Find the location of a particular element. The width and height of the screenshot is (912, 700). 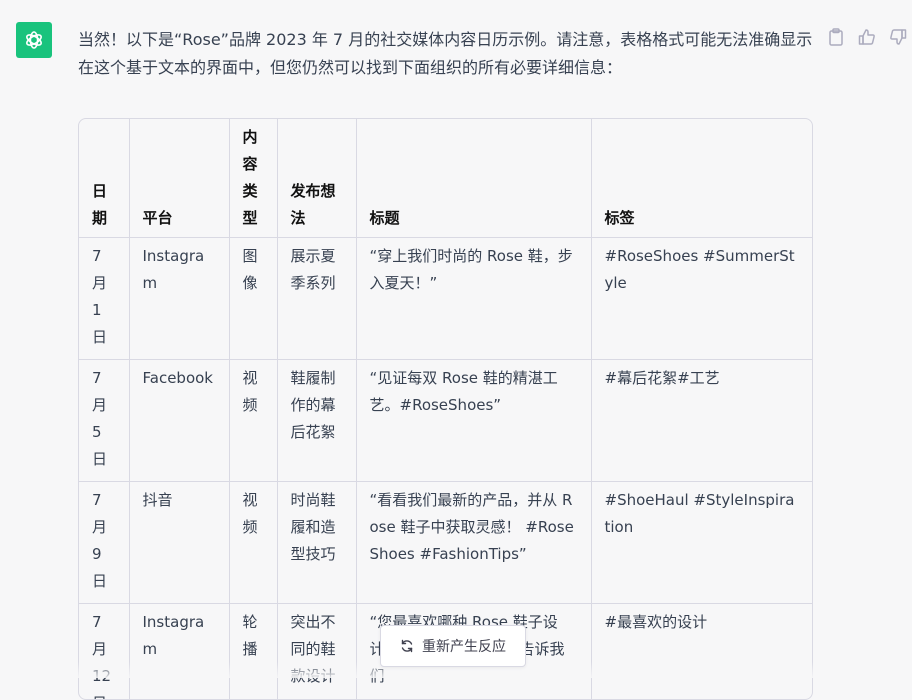

dislike-button is located at coordinates (898, 37).